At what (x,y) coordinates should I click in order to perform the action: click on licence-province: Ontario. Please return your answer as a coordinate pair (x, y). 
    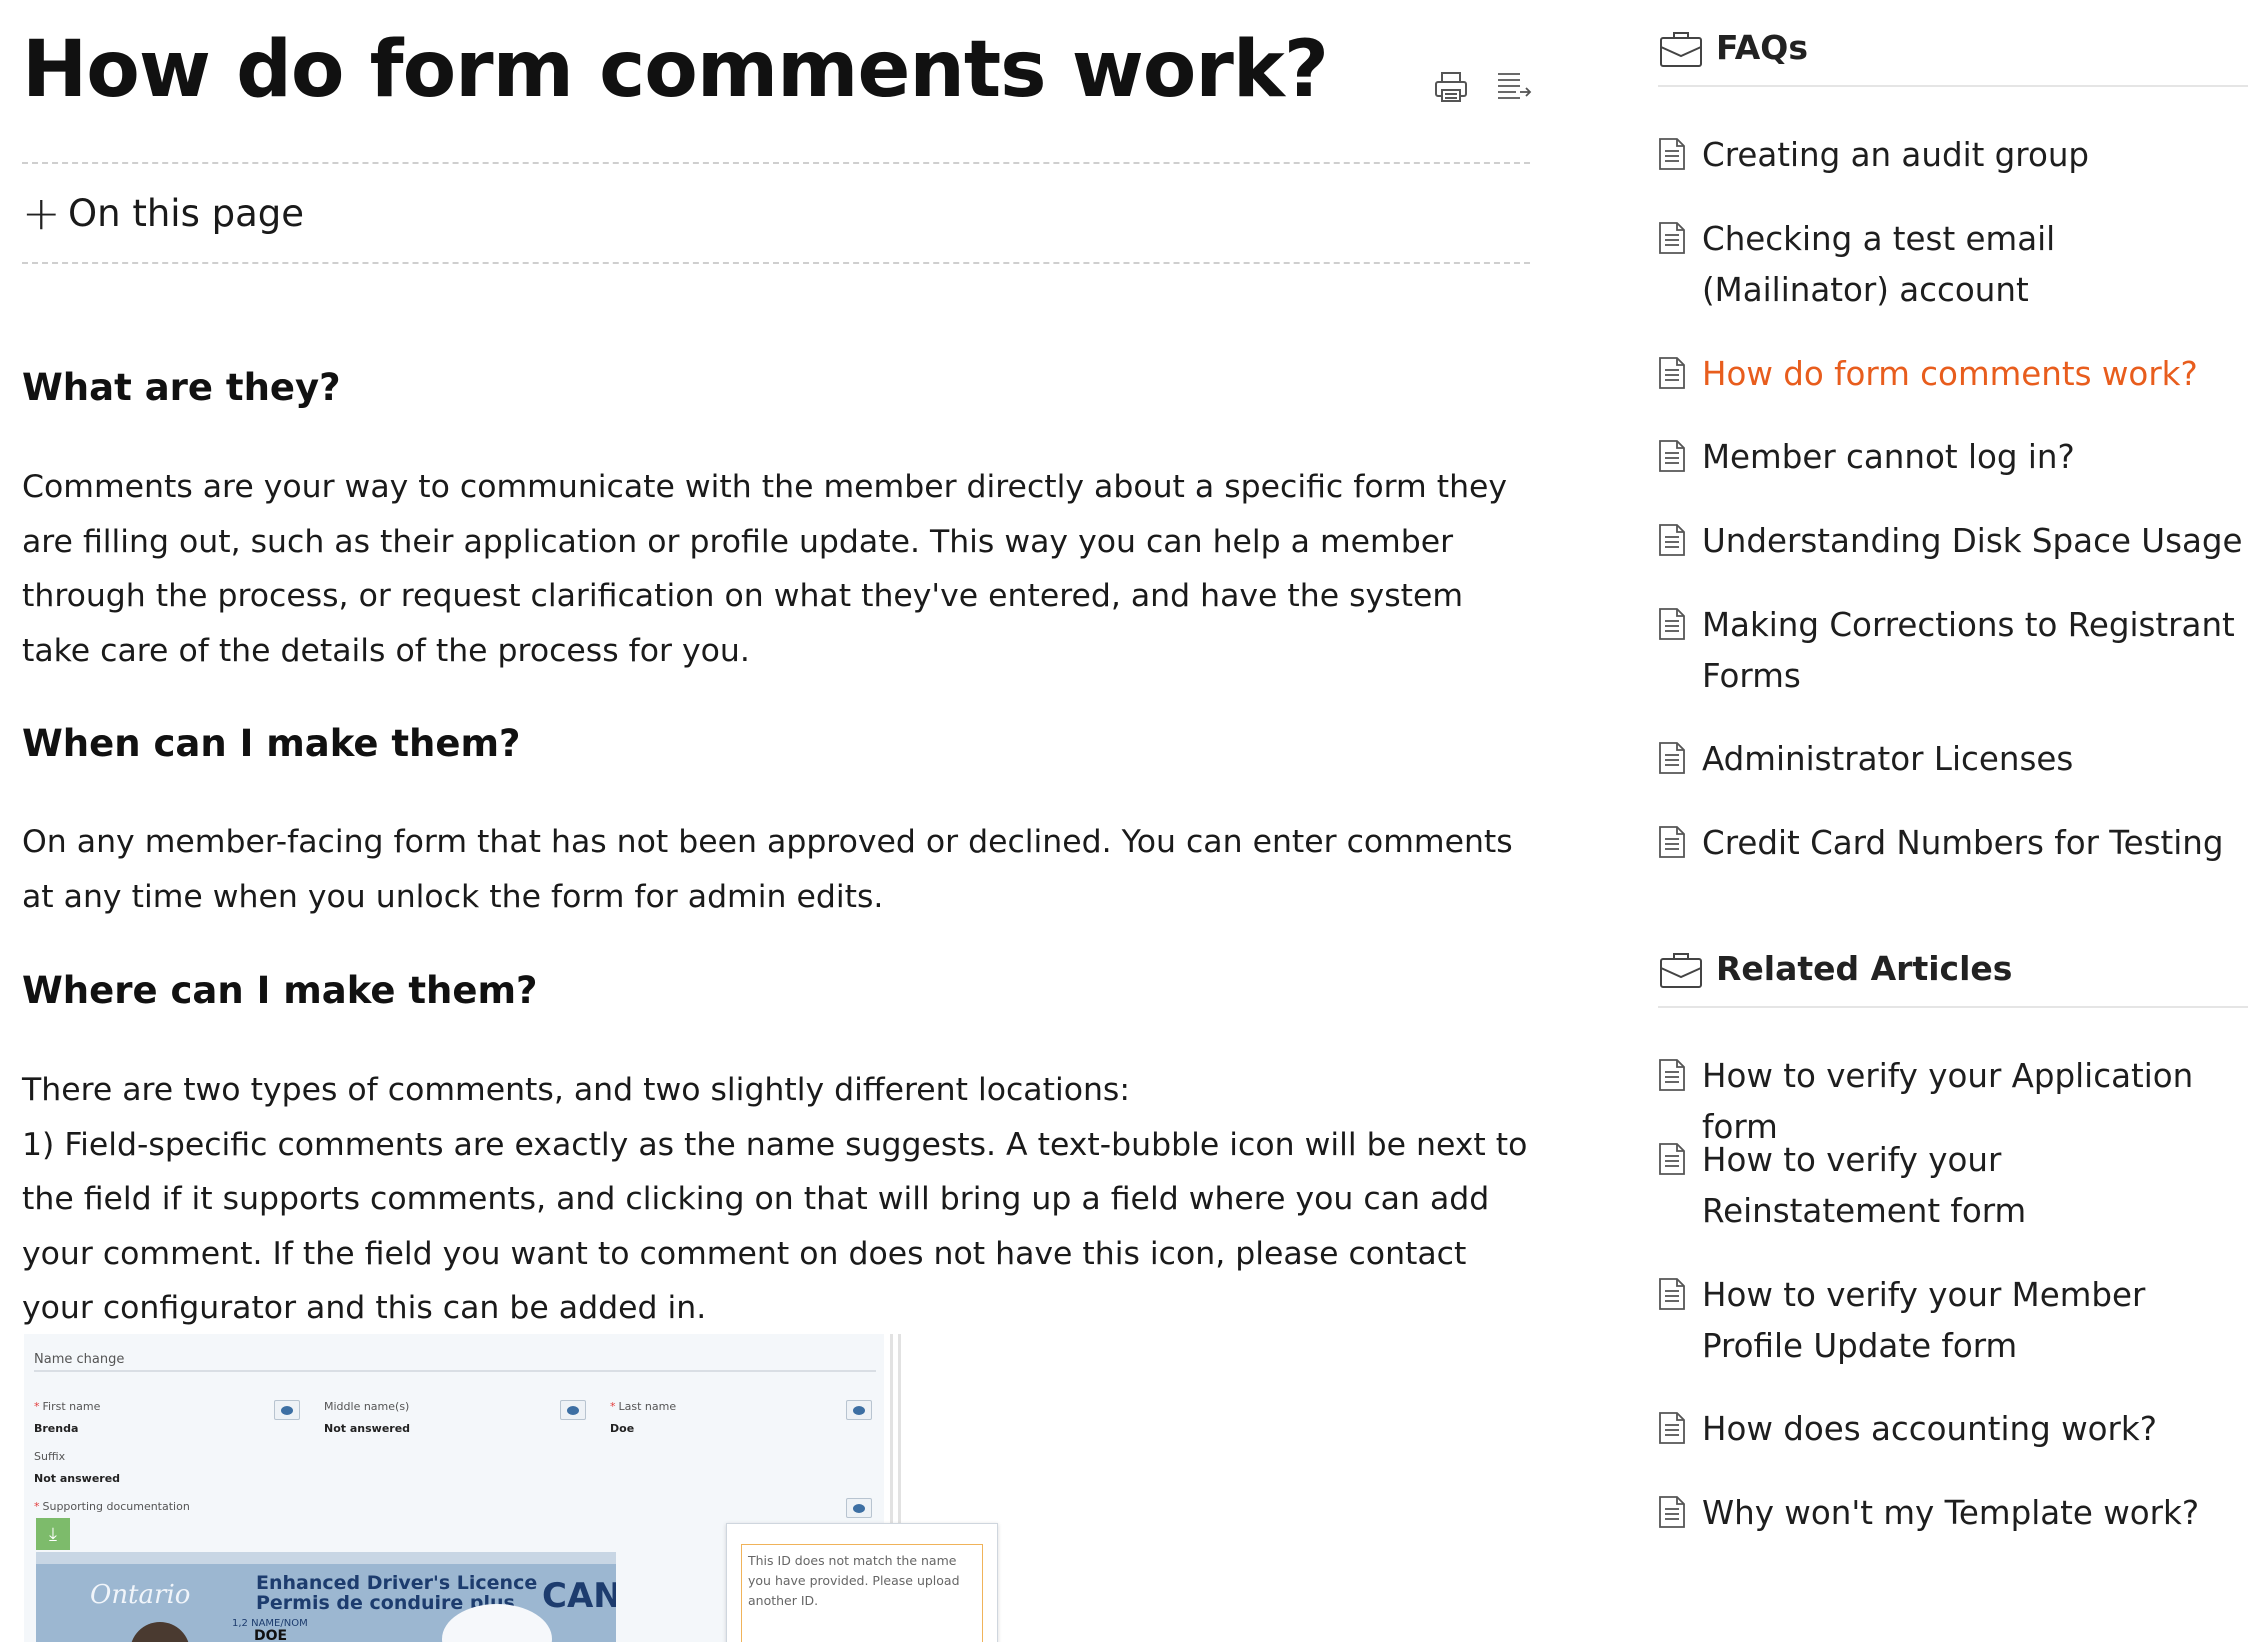
    Looking at the image, I should click on (140, 1595).